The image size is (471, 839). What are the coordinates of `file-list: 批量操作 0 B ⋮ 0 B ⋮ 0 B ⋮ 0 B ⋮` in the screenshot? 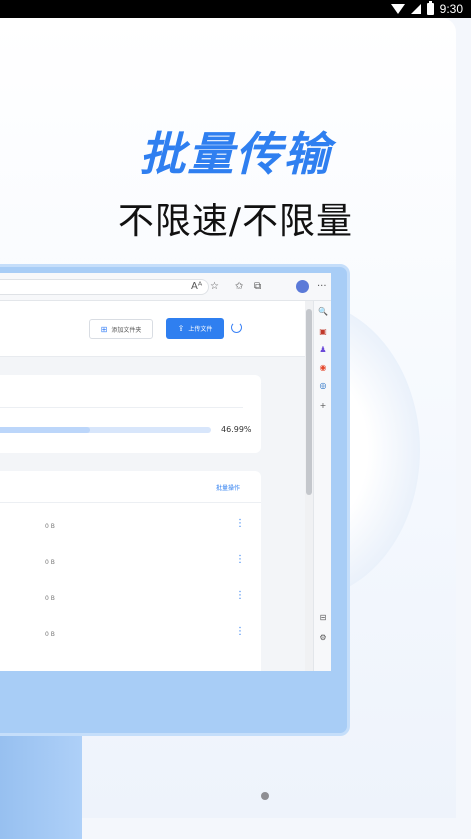 It's located at (130, 571).